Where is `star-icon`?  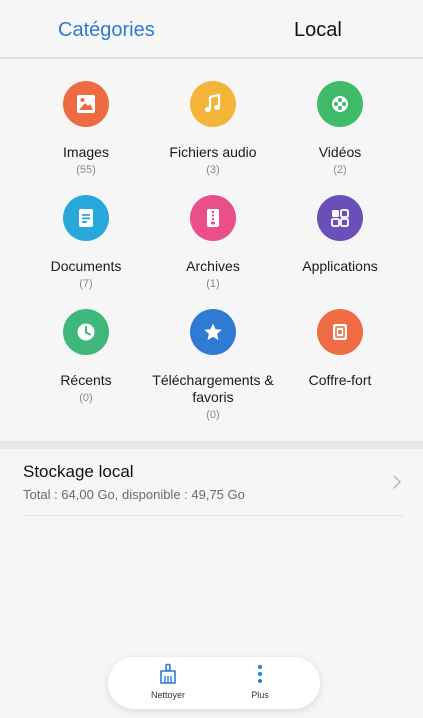 star-icon is located at coordinates (213, 332).